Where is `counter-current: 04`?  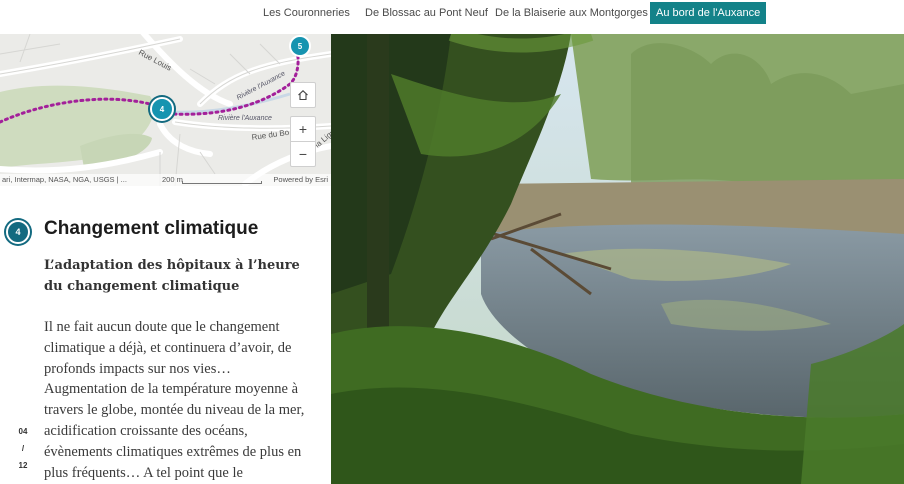 counter-current: 04 is located at coordinates (23, 431).